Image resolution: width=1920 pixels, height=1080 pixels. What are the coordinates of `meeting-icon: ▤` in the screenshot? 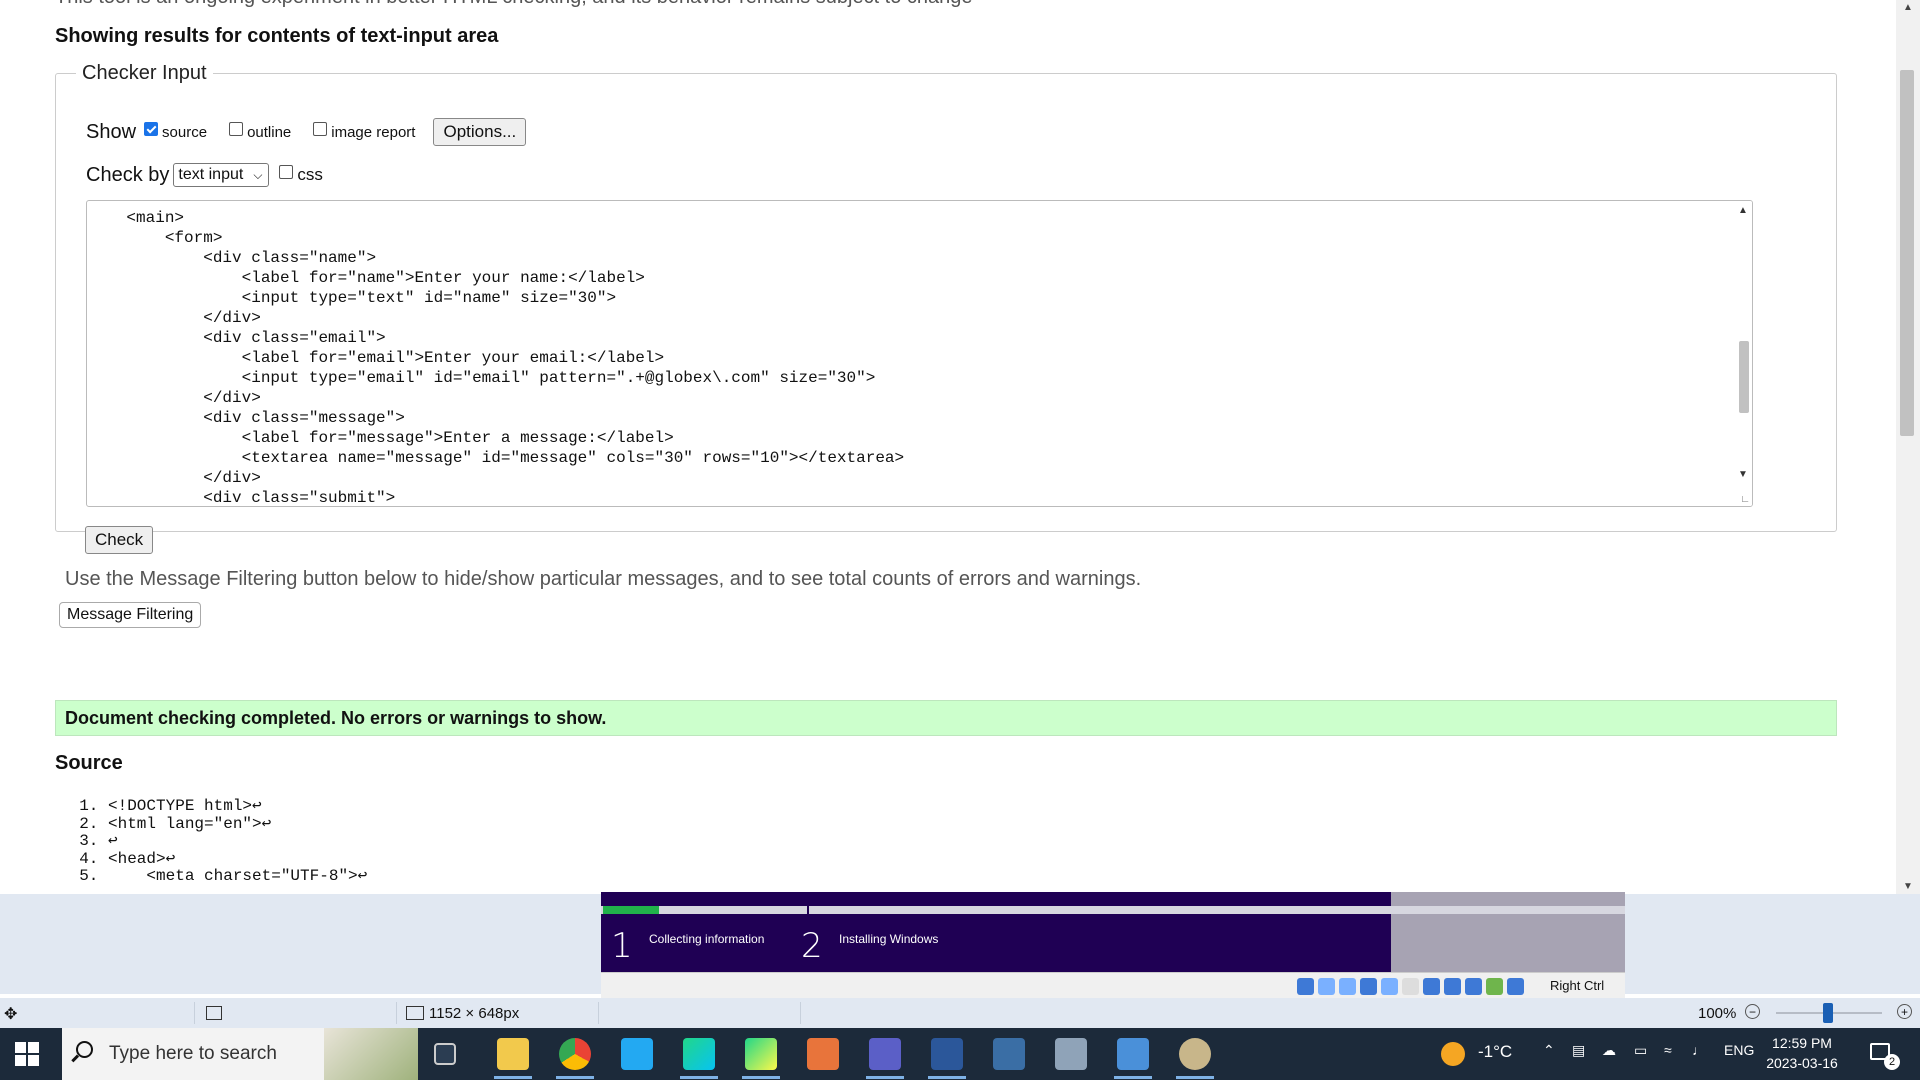 It's located at (1578, 1050).